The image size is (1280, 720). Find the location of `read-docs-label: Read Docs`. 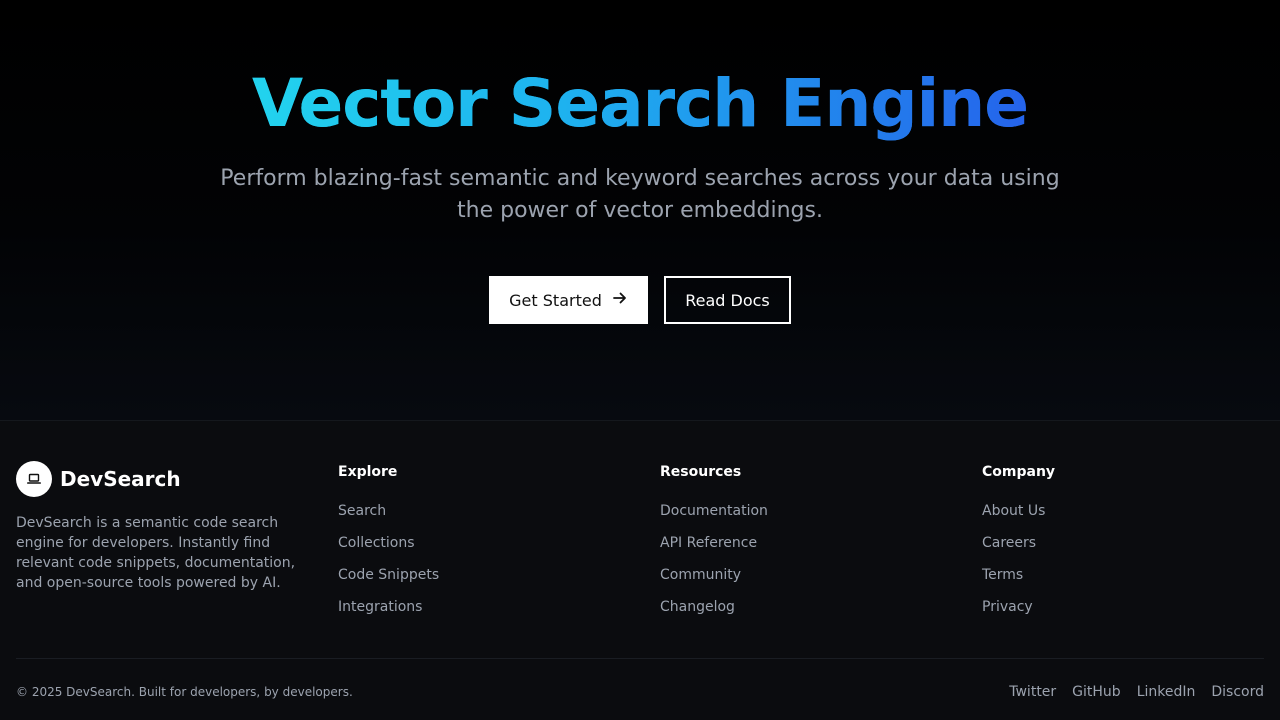

read-docs-label: Read Docs is located at coordinates (727, 300).